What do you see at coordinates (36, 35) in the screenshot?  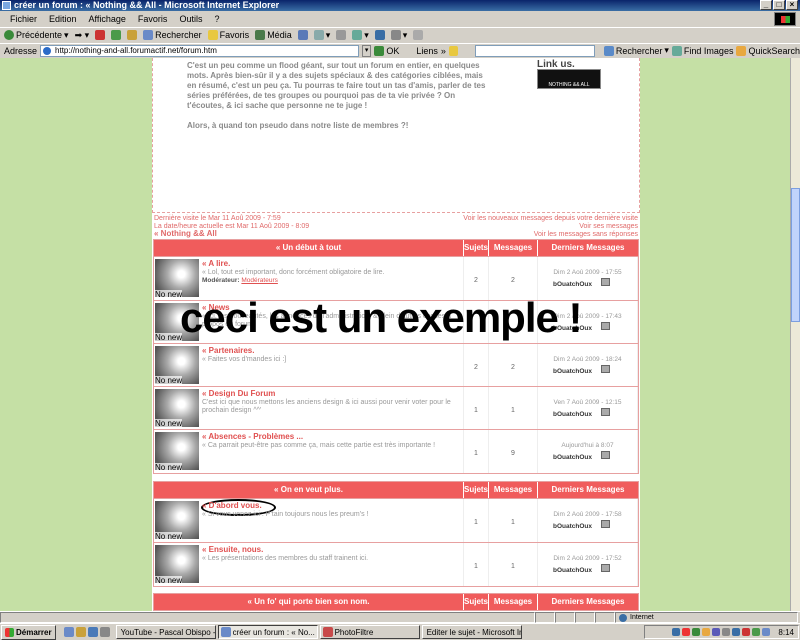 I see `back-button: Précédente ▾` at bounding box center [36, 35].